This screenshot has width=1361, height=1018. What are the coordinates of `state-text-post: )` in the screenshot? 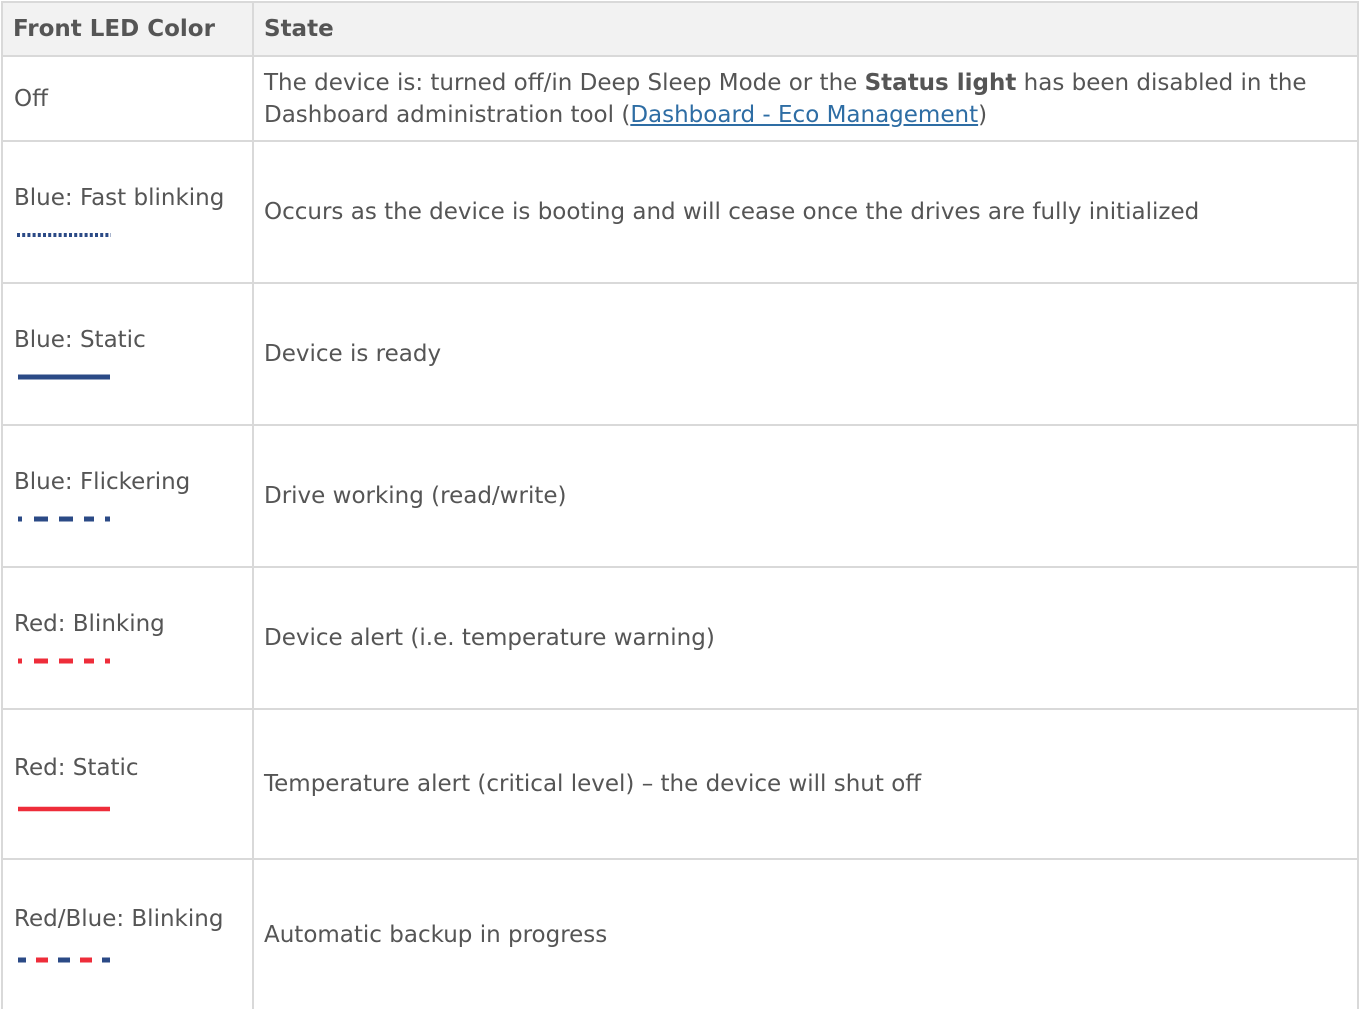 It's located at (983, 114).